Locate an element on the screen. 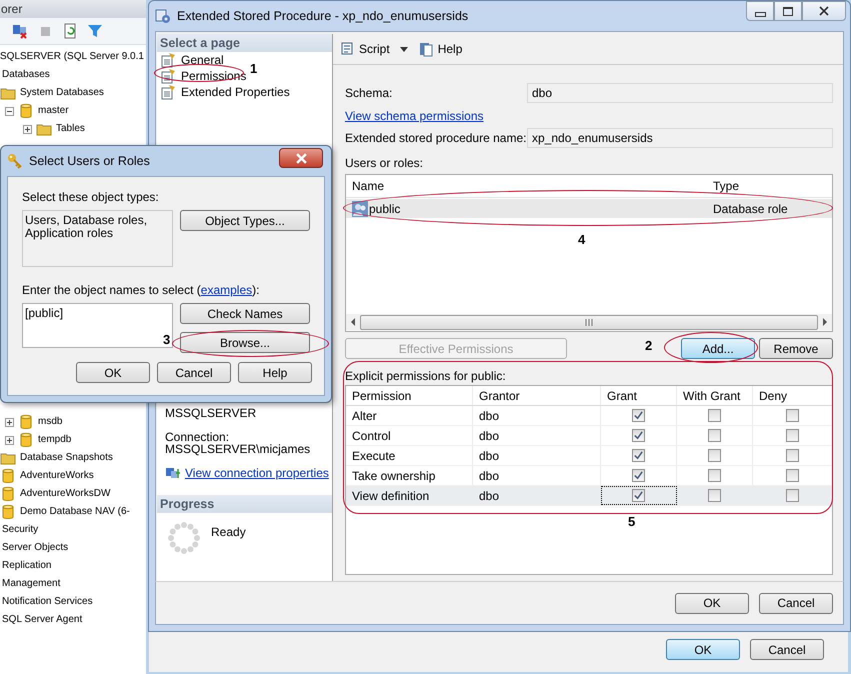 The height and width of the screenshot is (674, 851). name-field: xp_ndo_enumusersids is located at coordinates (680, 138).